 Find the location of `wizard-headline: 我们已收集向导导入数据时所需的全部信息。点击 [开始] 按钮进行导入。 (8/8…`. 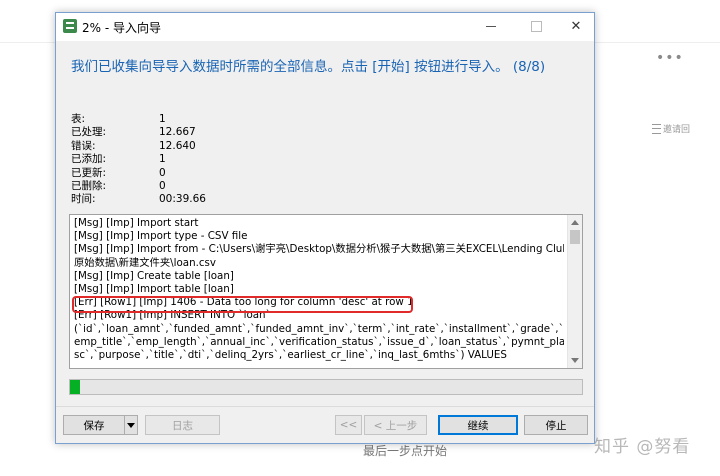

wizard-headline: 我们已收集向导导入数据时所需的全部信息。点击 [开始] 按钮进行导入。 (8/8… is located at coordinates (308, 67).